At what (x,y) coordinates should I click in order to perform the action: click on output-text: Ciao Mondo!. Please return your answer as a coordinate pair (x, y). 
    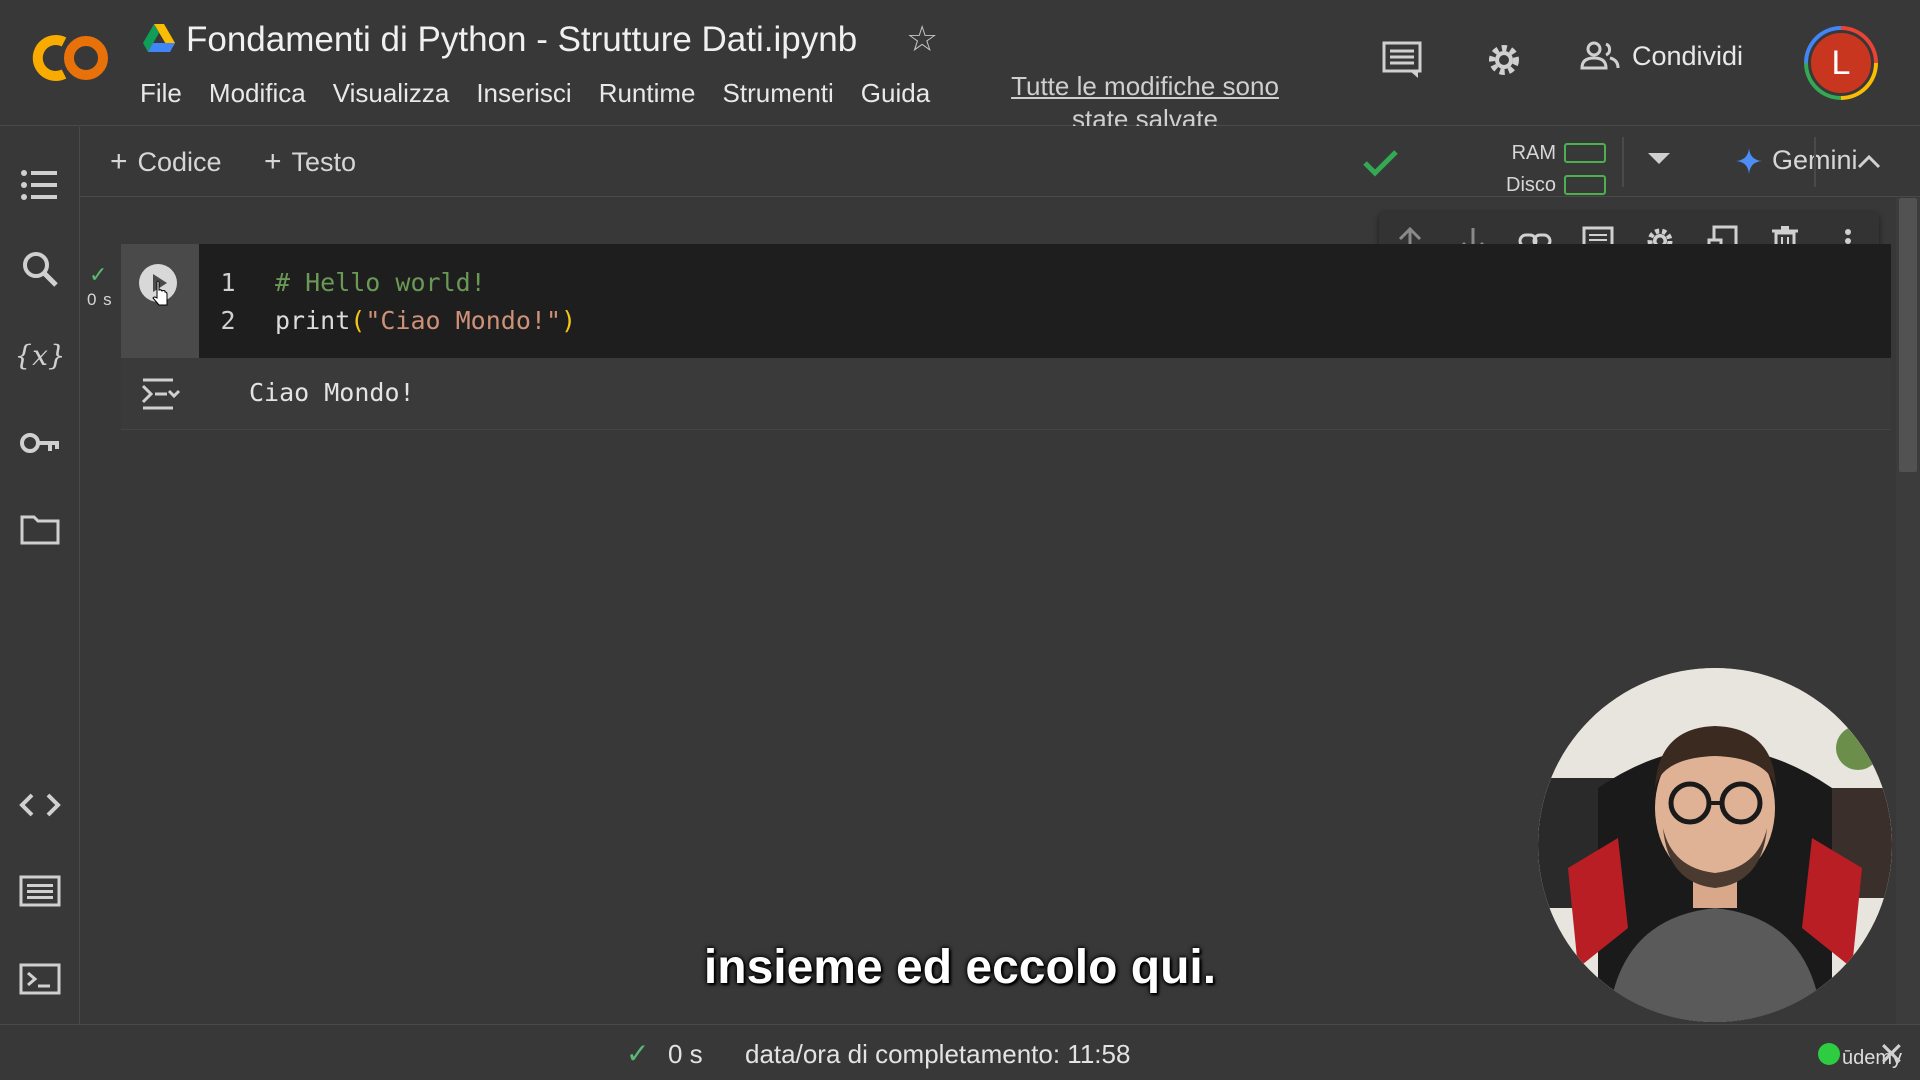
    Looking at the image, I should click on (332, 392).